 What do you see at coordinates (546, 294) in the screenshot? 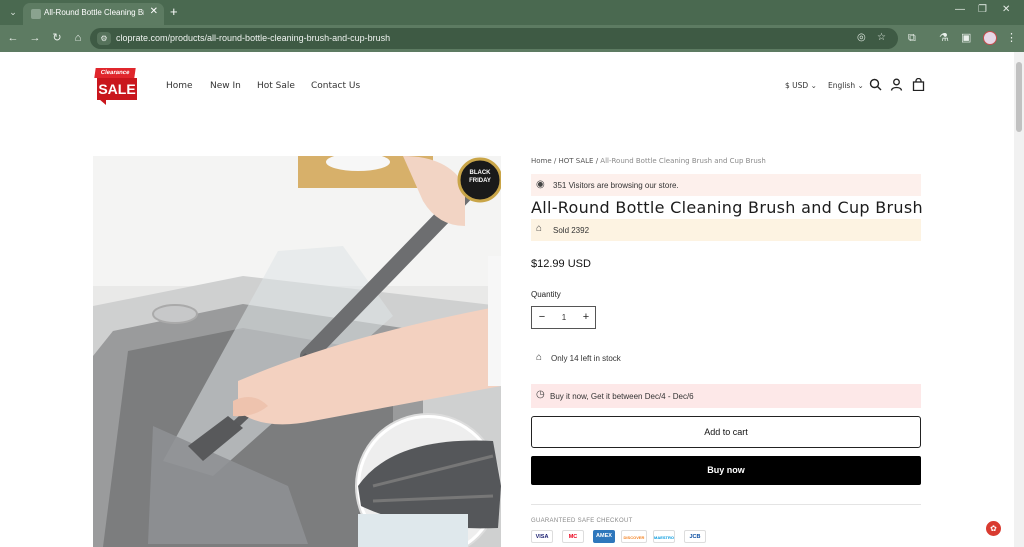
I see `quantity-label: Quantity` at bounding box center [546, 294].